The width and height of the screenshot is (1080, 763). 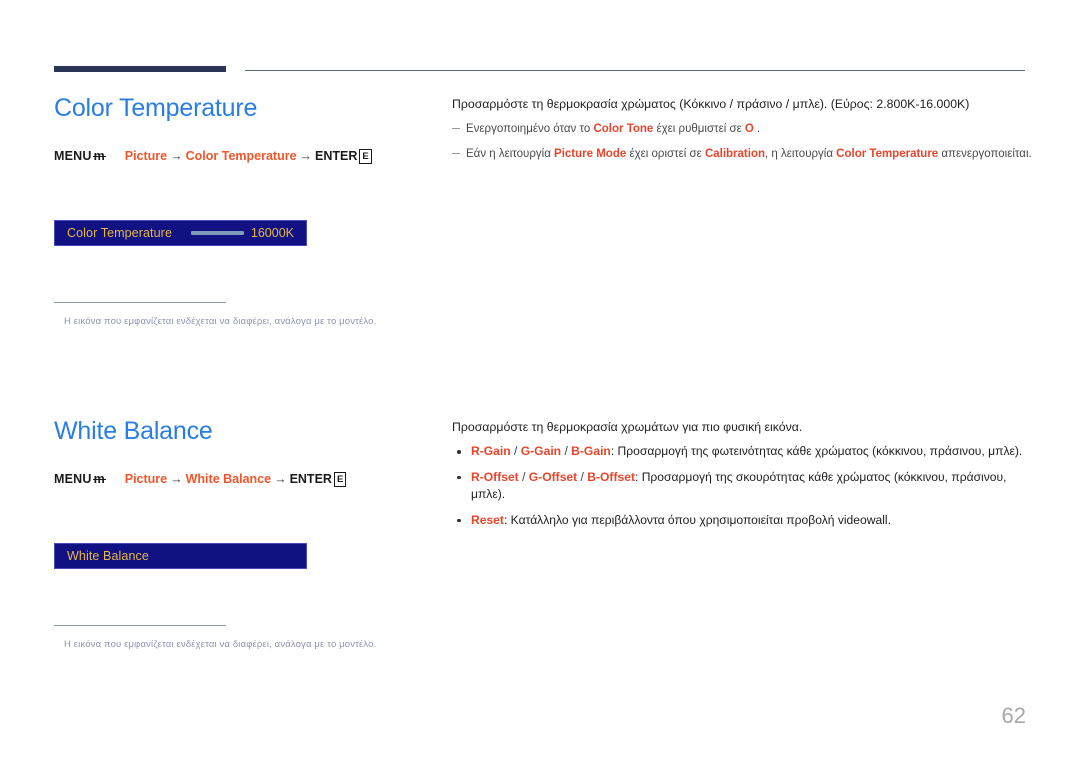 I want to click on text-run: Ενεργοποιημένο όταν το, so click(x=530, y=129).